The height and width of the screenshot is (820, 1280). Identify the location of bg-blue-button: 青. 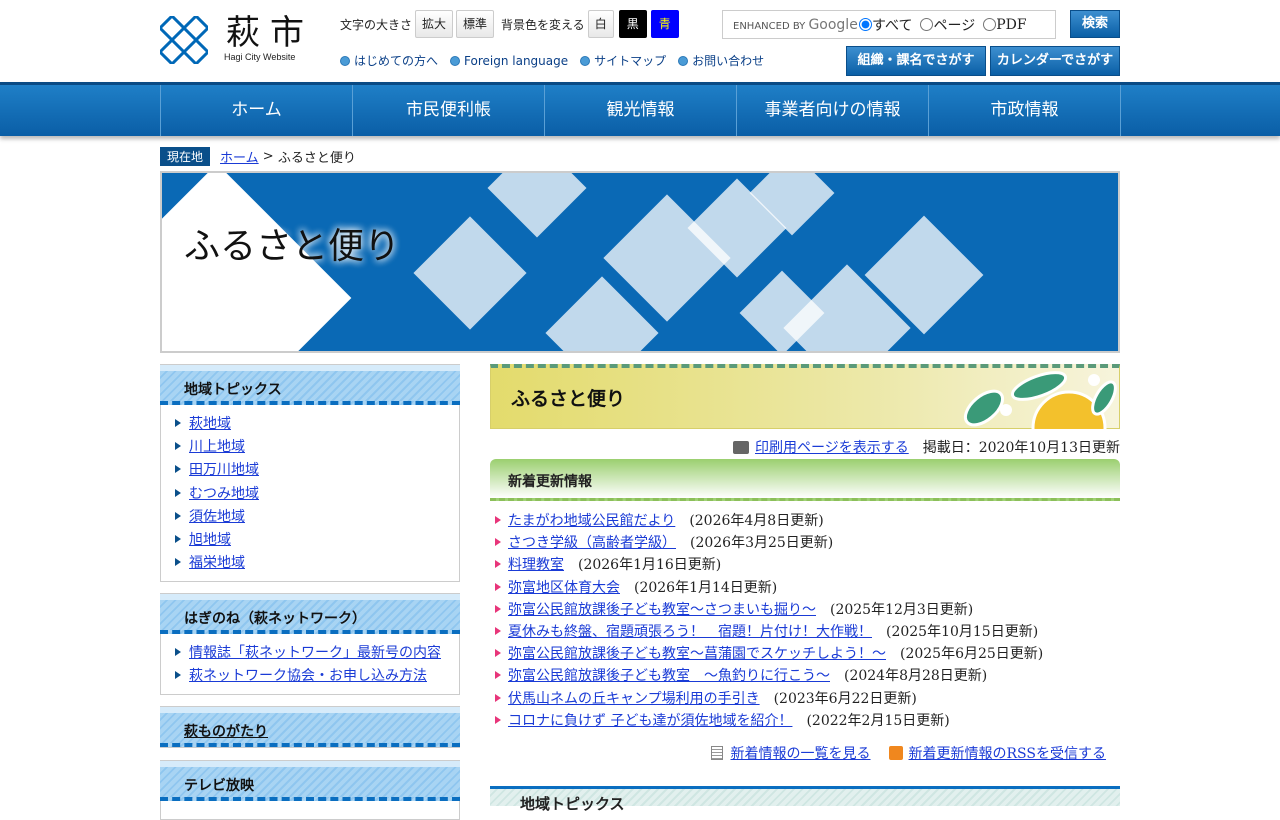
(664, 24).